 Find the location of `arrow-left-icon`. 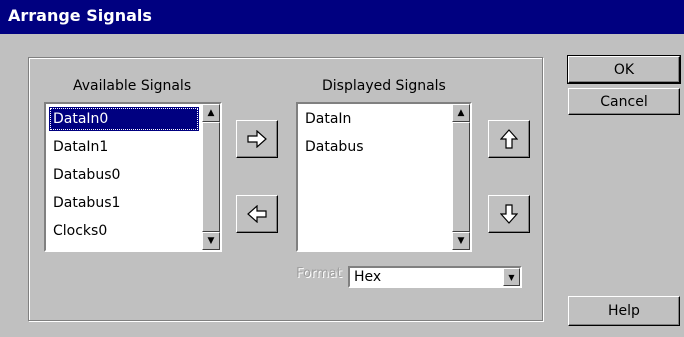

arrow-left-icon is located at coordinates (257, 214).